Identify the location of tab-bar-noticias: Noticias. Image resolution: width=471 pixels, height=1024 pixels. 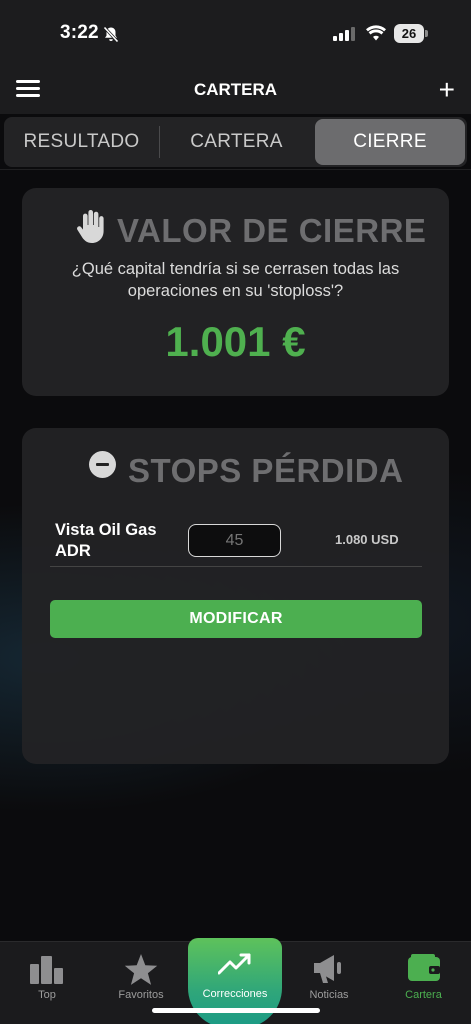
(329, 974).